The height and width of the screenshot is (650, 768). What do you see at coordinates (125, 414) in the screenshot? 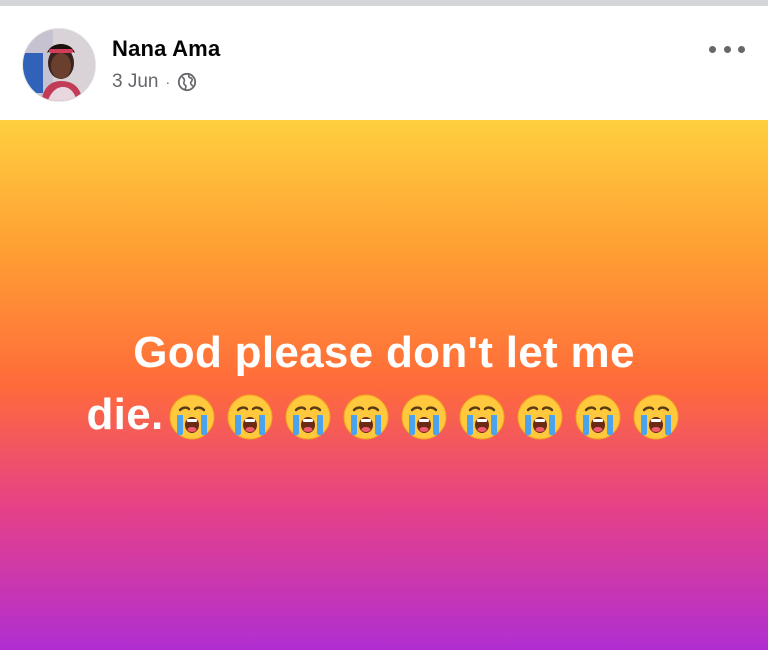
I see `status-line-2-text: die.` at bounding box center [125, 414].